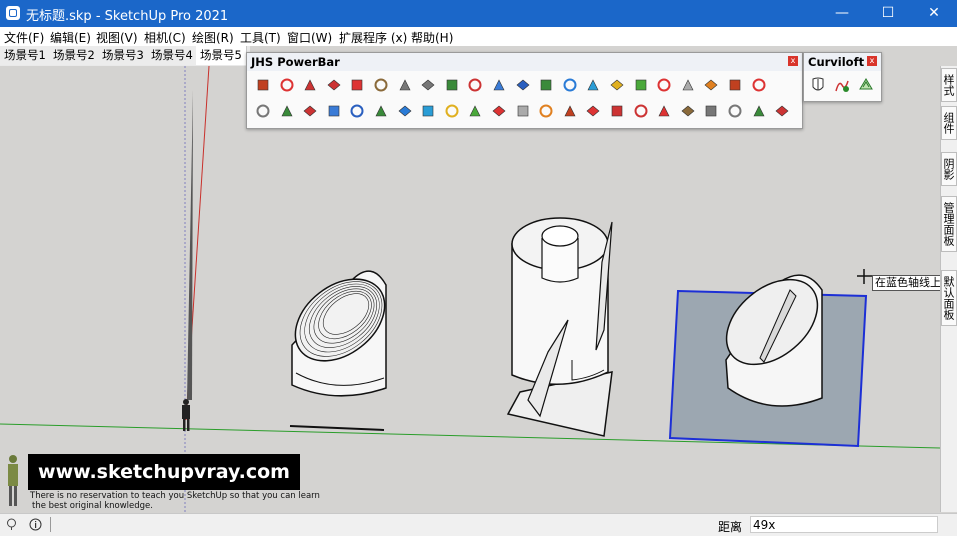  What do you see at coordinates (340, 346) in the screenshot?
I see `slanted-cylinder` at bounding box center [340, 346].